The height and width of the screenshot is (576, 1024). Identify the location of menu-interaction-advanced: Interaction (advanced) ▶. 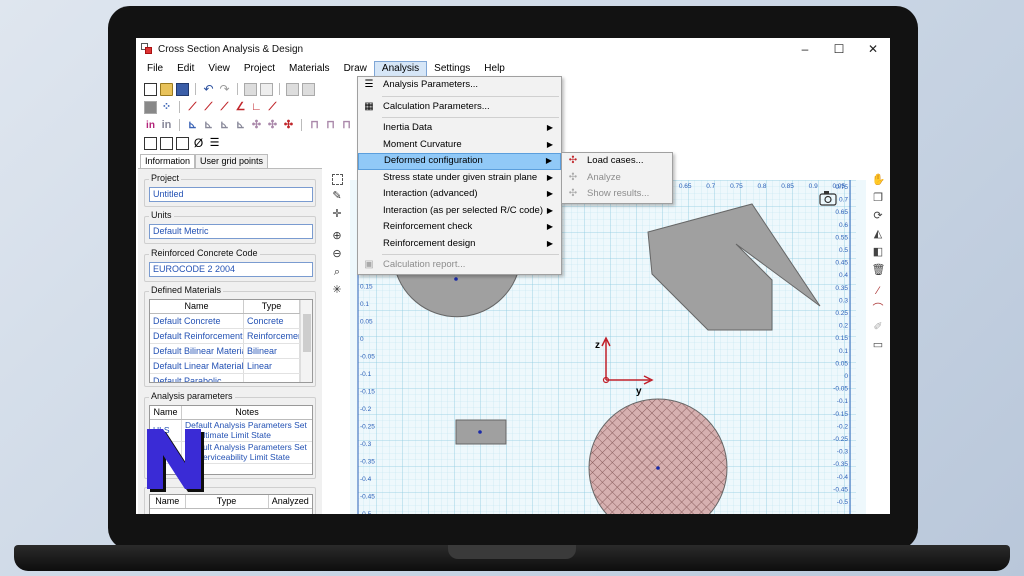
(459, 194).